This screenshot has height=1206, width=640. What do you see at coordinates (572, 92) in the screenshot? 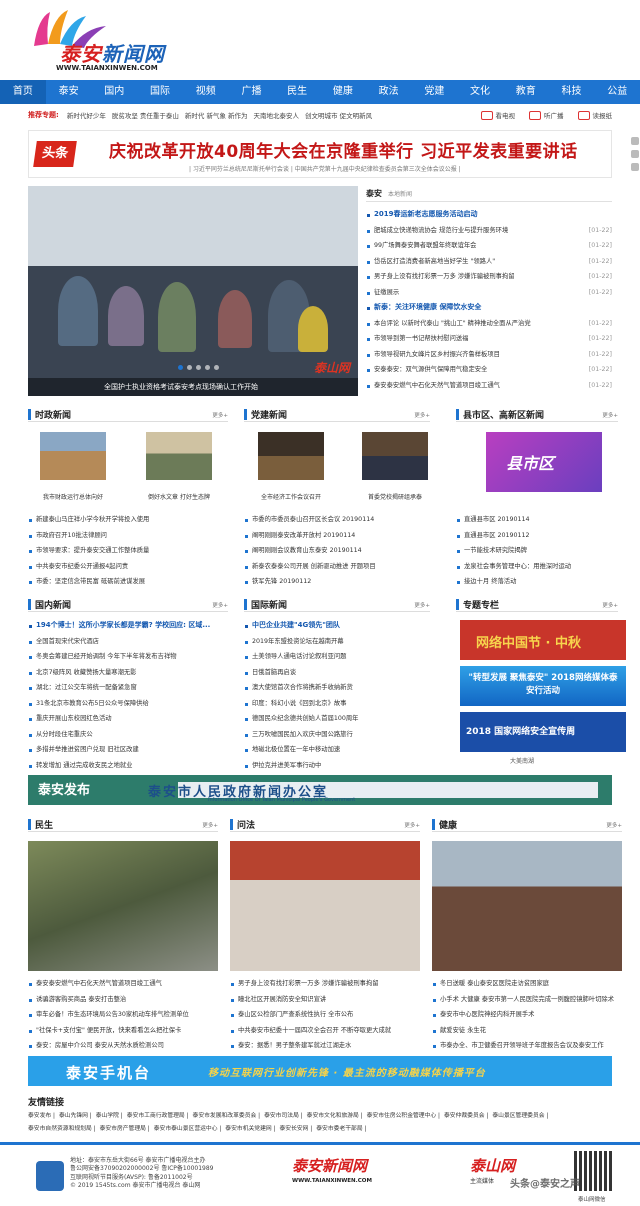
I see `nav-item: 科技` at bounding box center [572, 92].